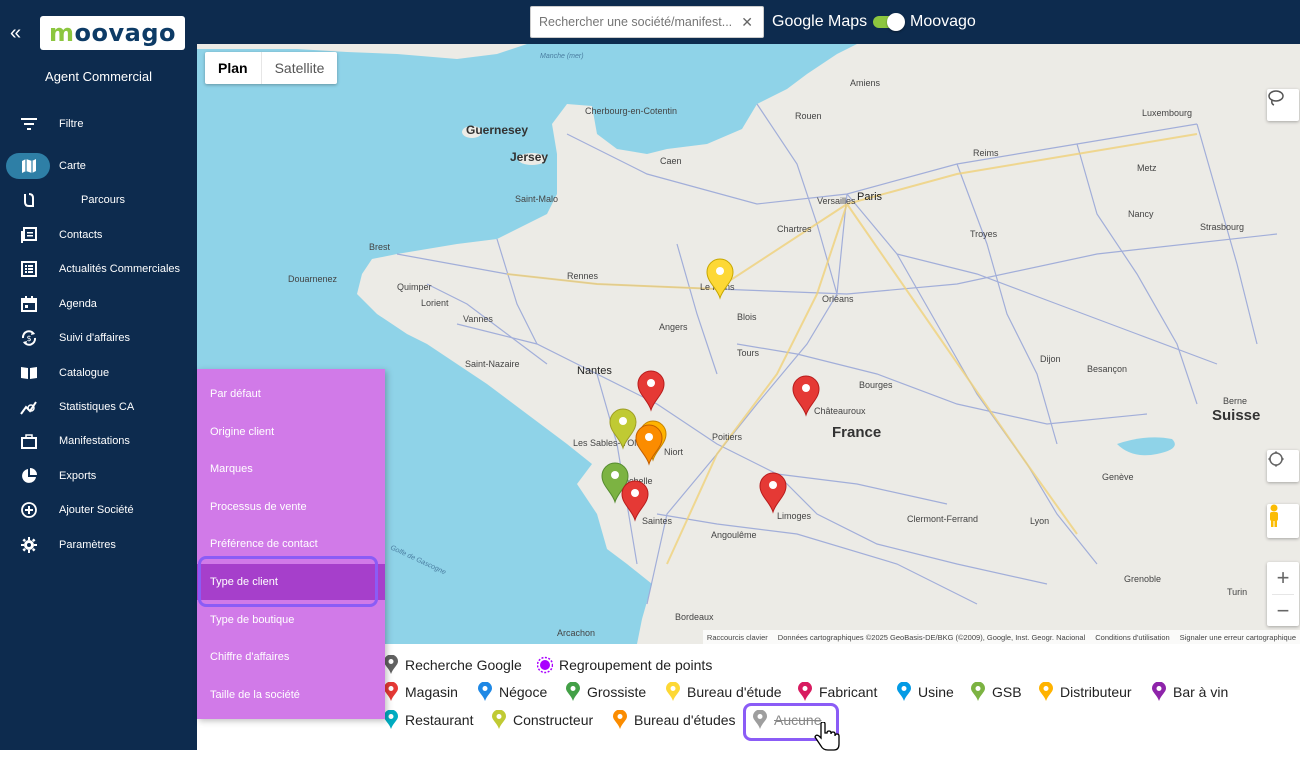  What do you see at coordinates (1189, 692) in the screenshot?
I see `legend-item: Bar à vin` at bounding box center [1189, 692].